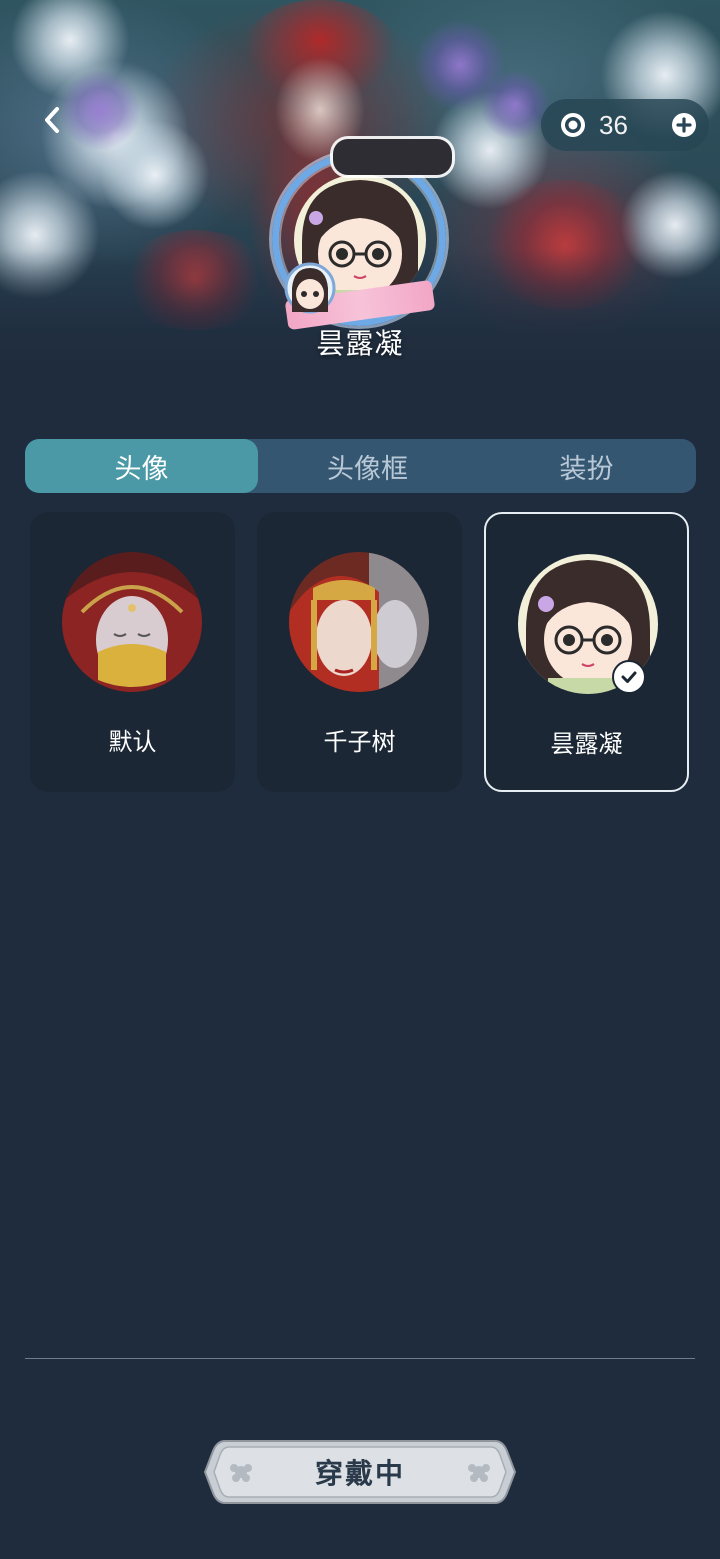 This screenshot has height=1559, width=720. Describe the element at coordinates (367, 466) in the screenshot. I see `tab-avatar-frame: 头像框` at that location.